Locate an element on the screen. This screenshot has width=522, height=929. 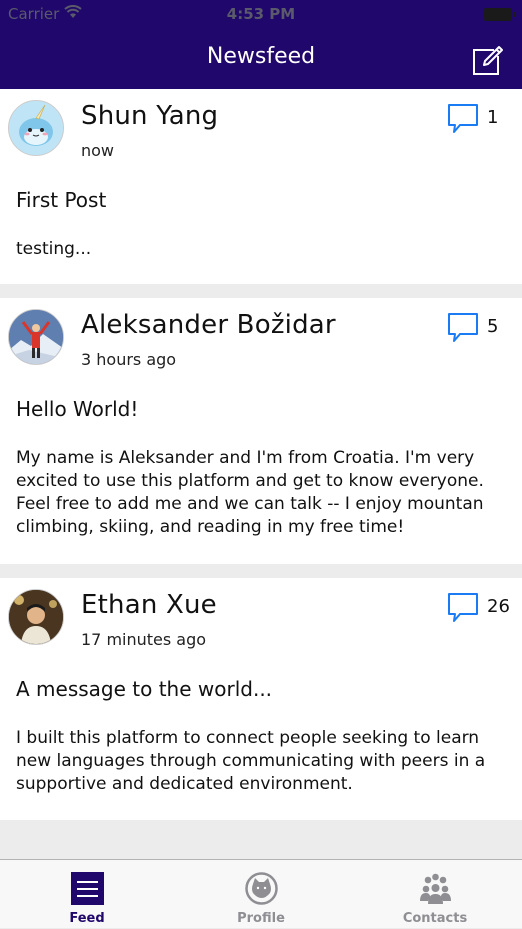
compose-button is located at coordinates (488, 60).